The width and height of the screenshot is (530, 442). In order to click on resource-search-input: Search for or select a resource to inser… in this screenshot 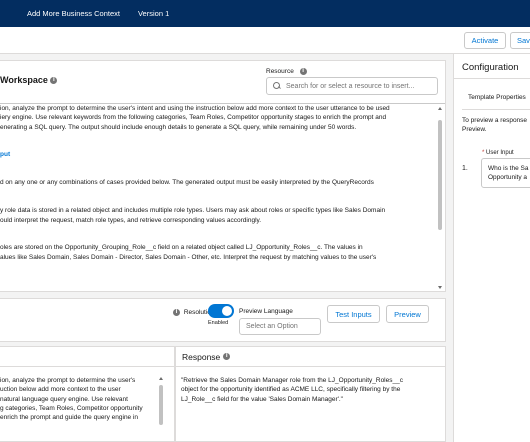, I will do `click(352, 86)`.